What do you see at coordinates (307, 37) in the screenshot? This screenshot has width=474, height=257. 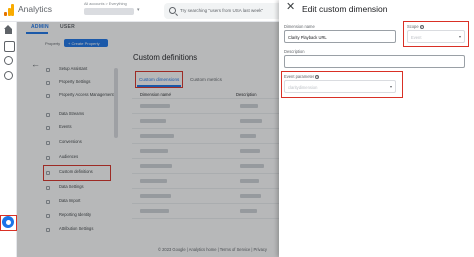 I see `dimension-name-value: Clarity Playback URL` at bounding box center [307, 37].